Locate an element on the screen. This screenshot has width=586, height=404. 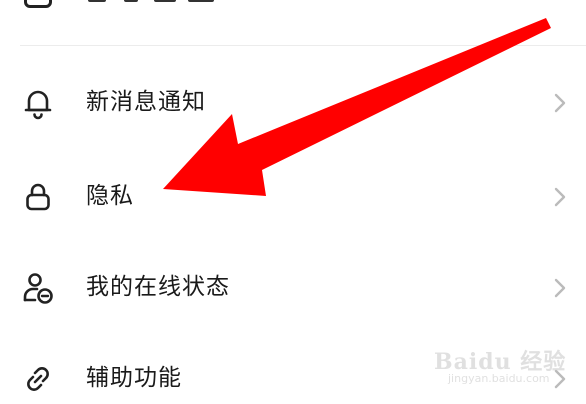
settings-item-partial is located at coordinates (293, 23).